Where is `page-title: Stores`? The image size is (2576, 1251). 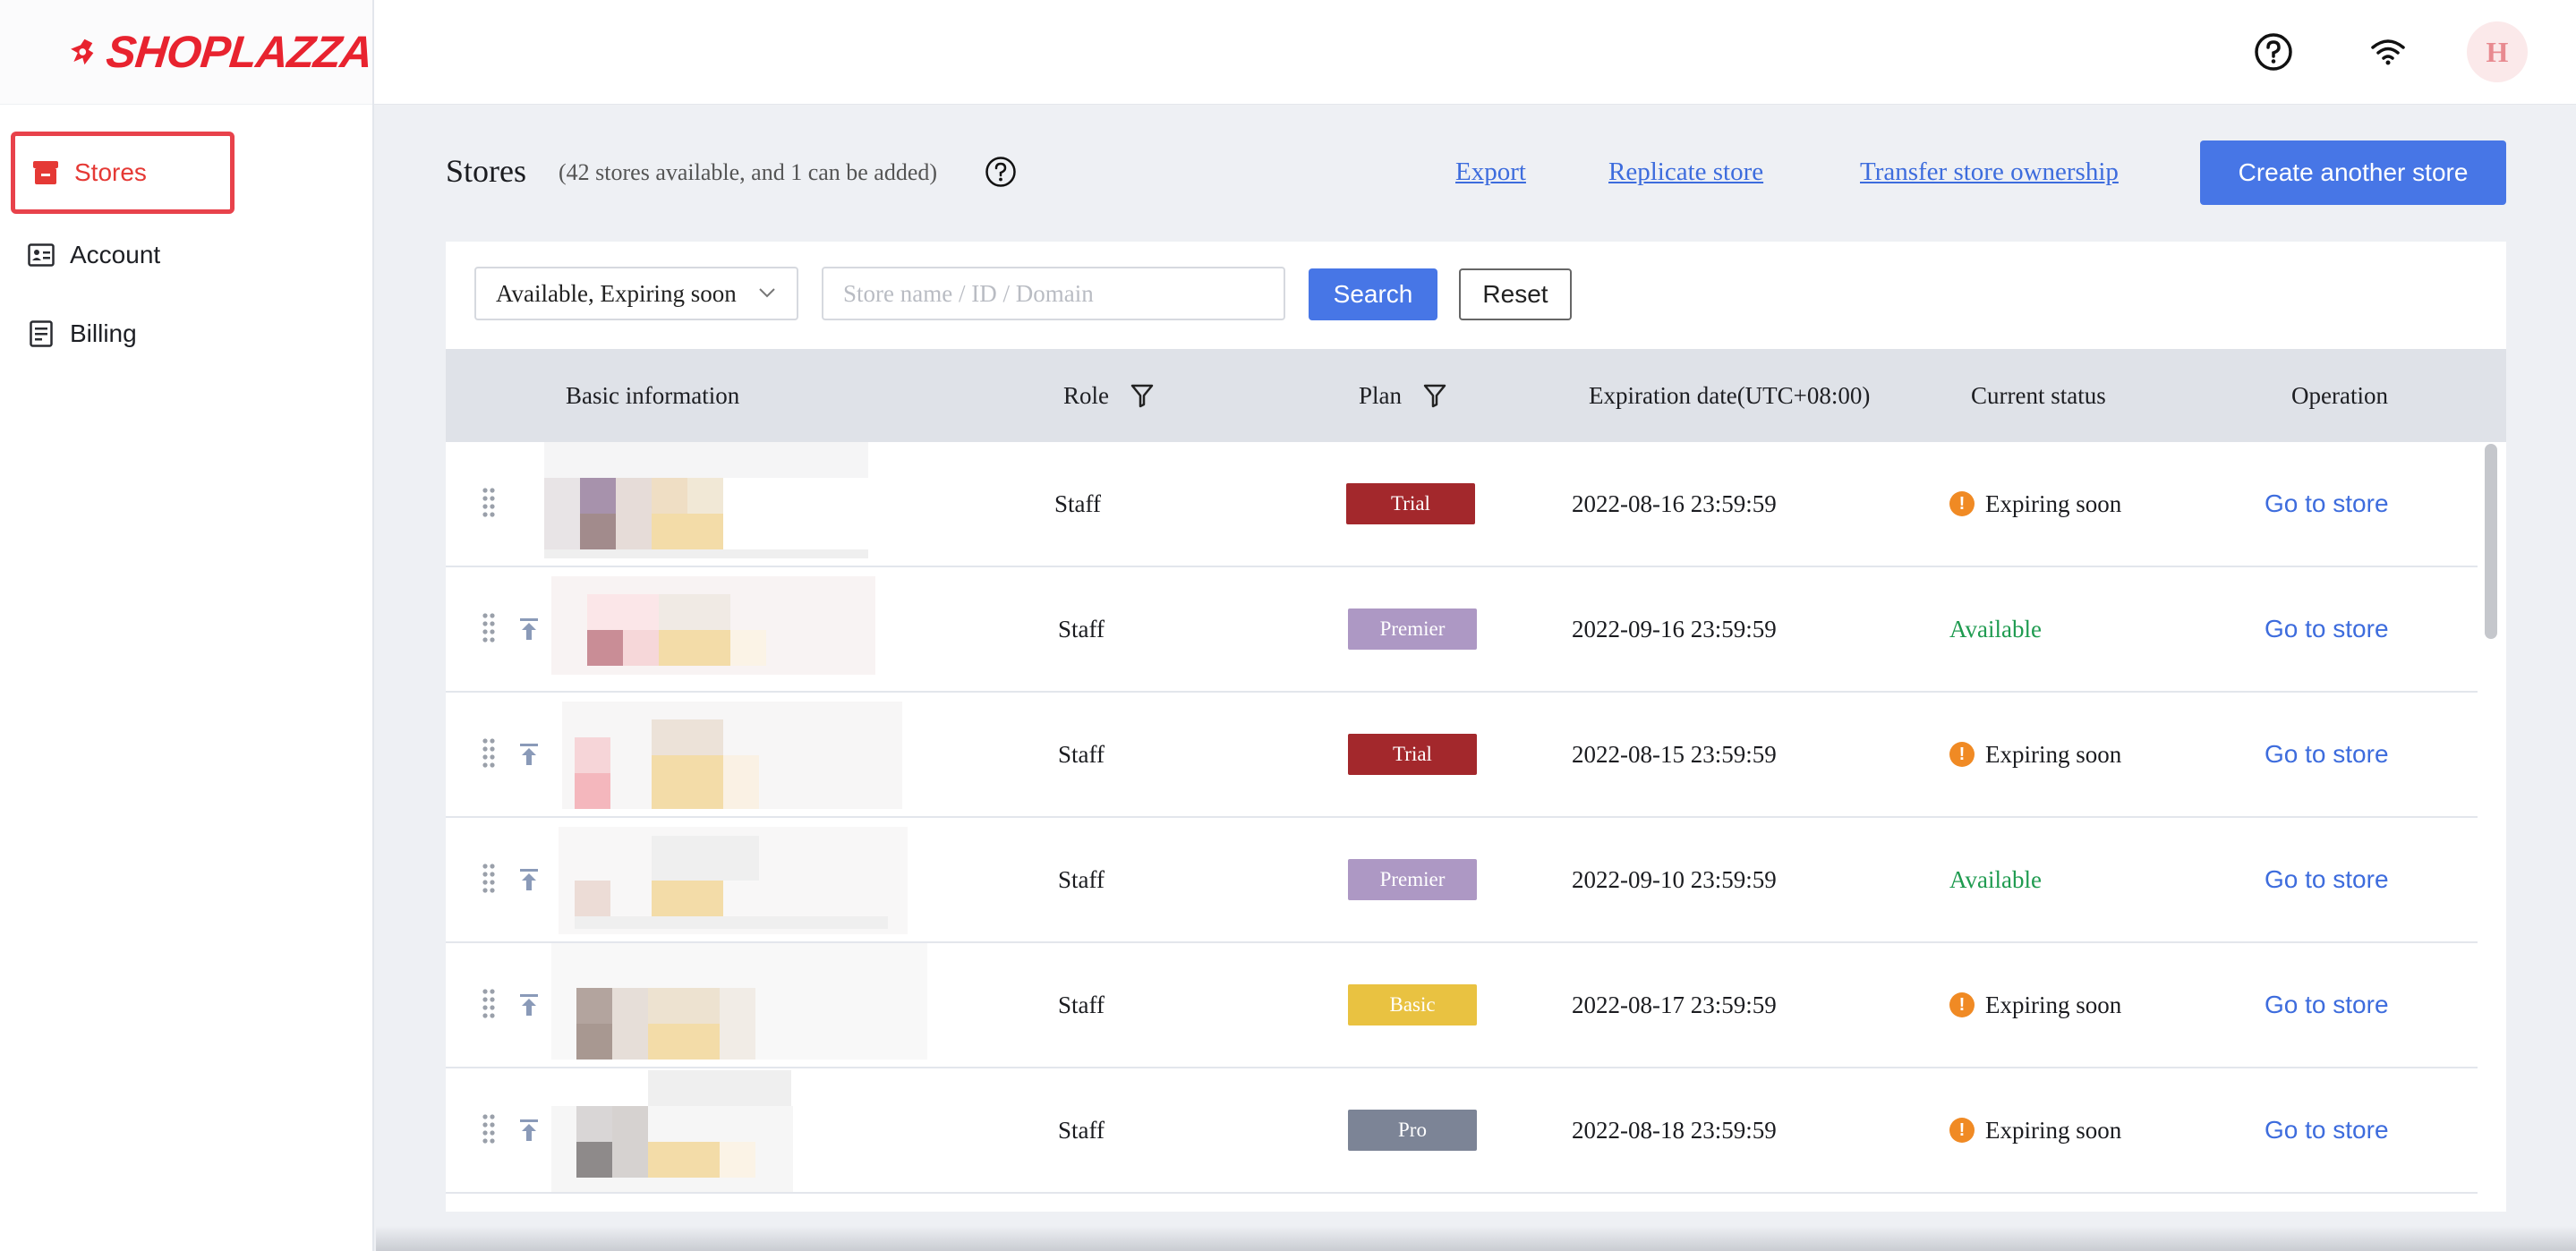
page-title: Stores is located at coordinates (486, 171).